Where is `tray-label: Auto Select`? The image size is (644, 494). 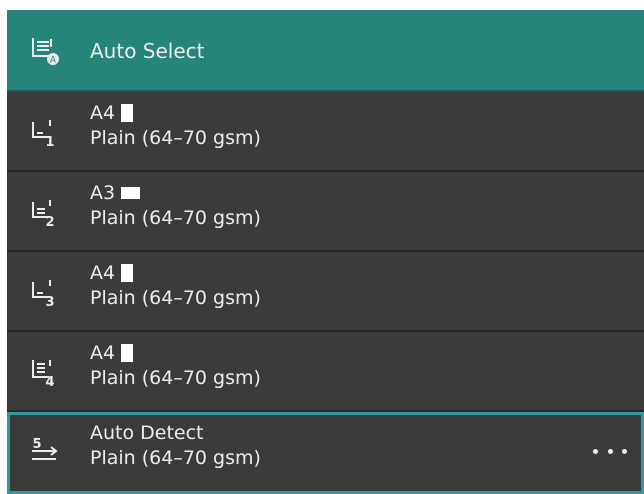 tray-label: Auto Select is located at coordinates (147, 51).